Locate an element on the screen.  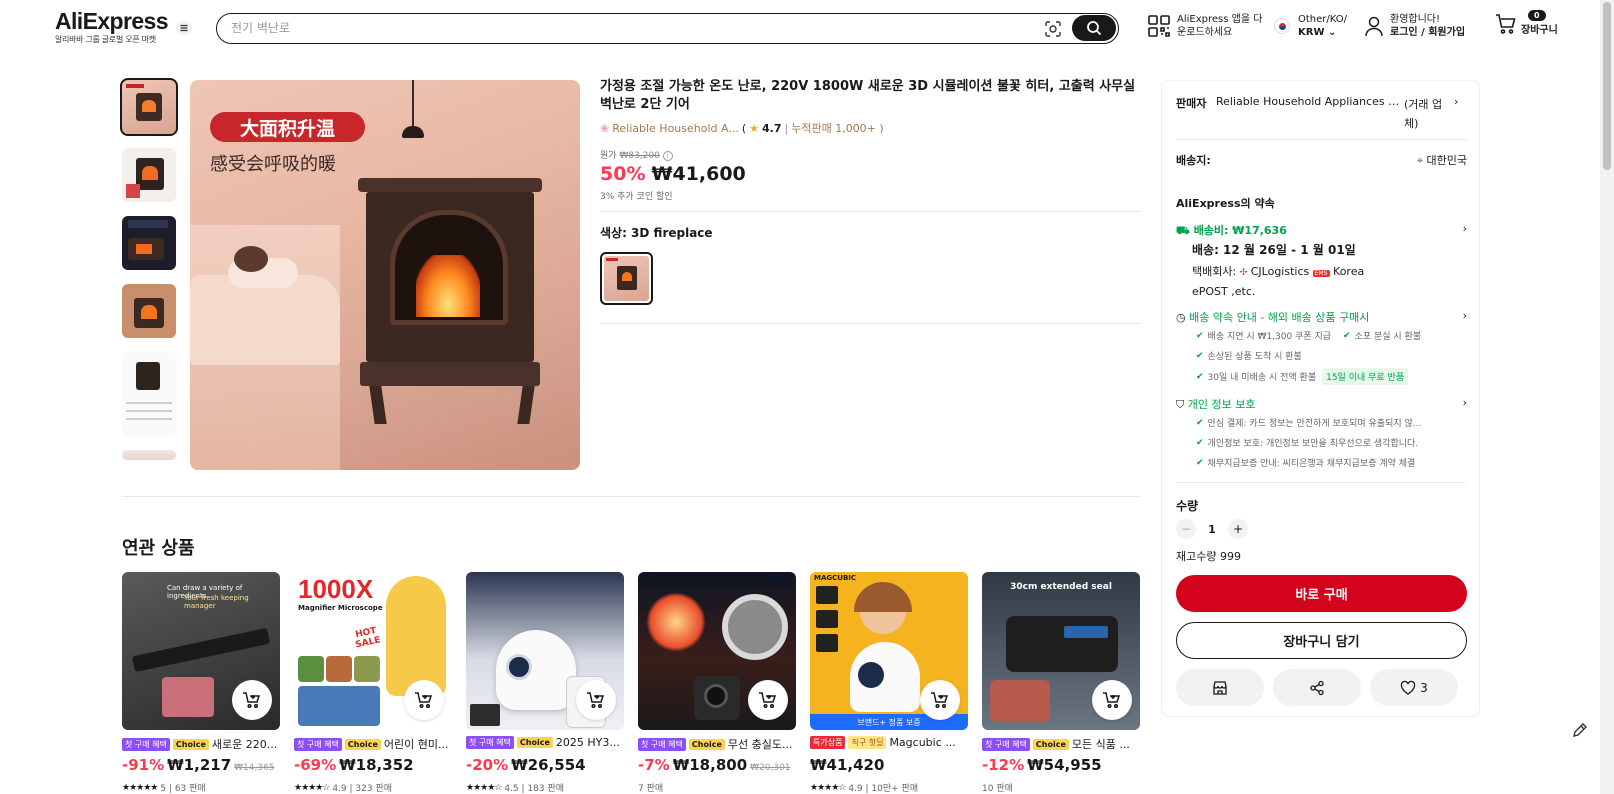
product-price: ₩54,955 is located at coordinates (1064, 765).